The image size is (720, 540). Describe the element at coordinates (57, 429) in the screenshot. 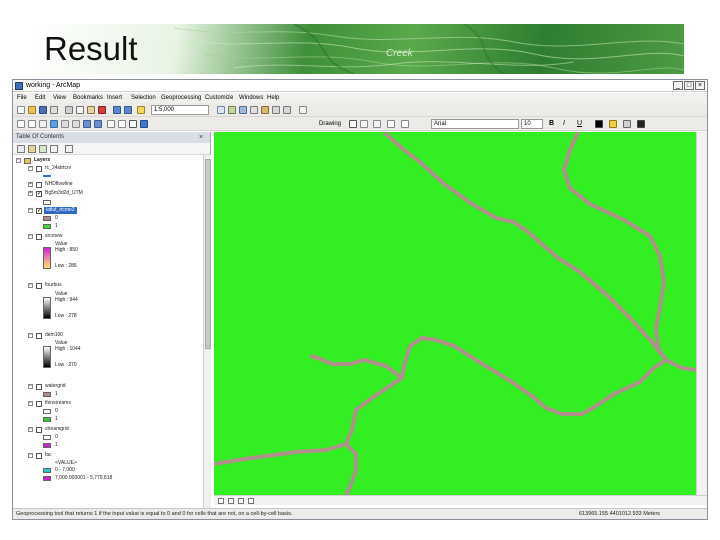

I see `layer-name: streamgrid` at that location.